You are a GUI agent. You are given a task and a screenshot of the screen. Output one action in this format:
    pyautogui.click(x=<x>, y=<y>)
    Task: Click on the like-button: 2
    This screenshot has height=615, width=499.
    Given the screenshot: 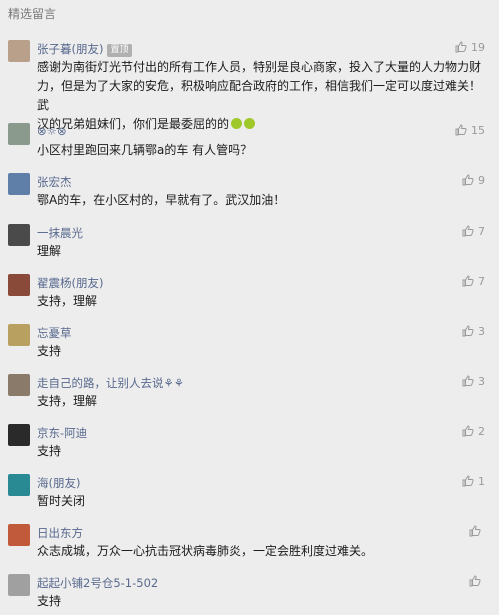 What is the action you would take?
    pyautogui.click(x=473, y=431)
    